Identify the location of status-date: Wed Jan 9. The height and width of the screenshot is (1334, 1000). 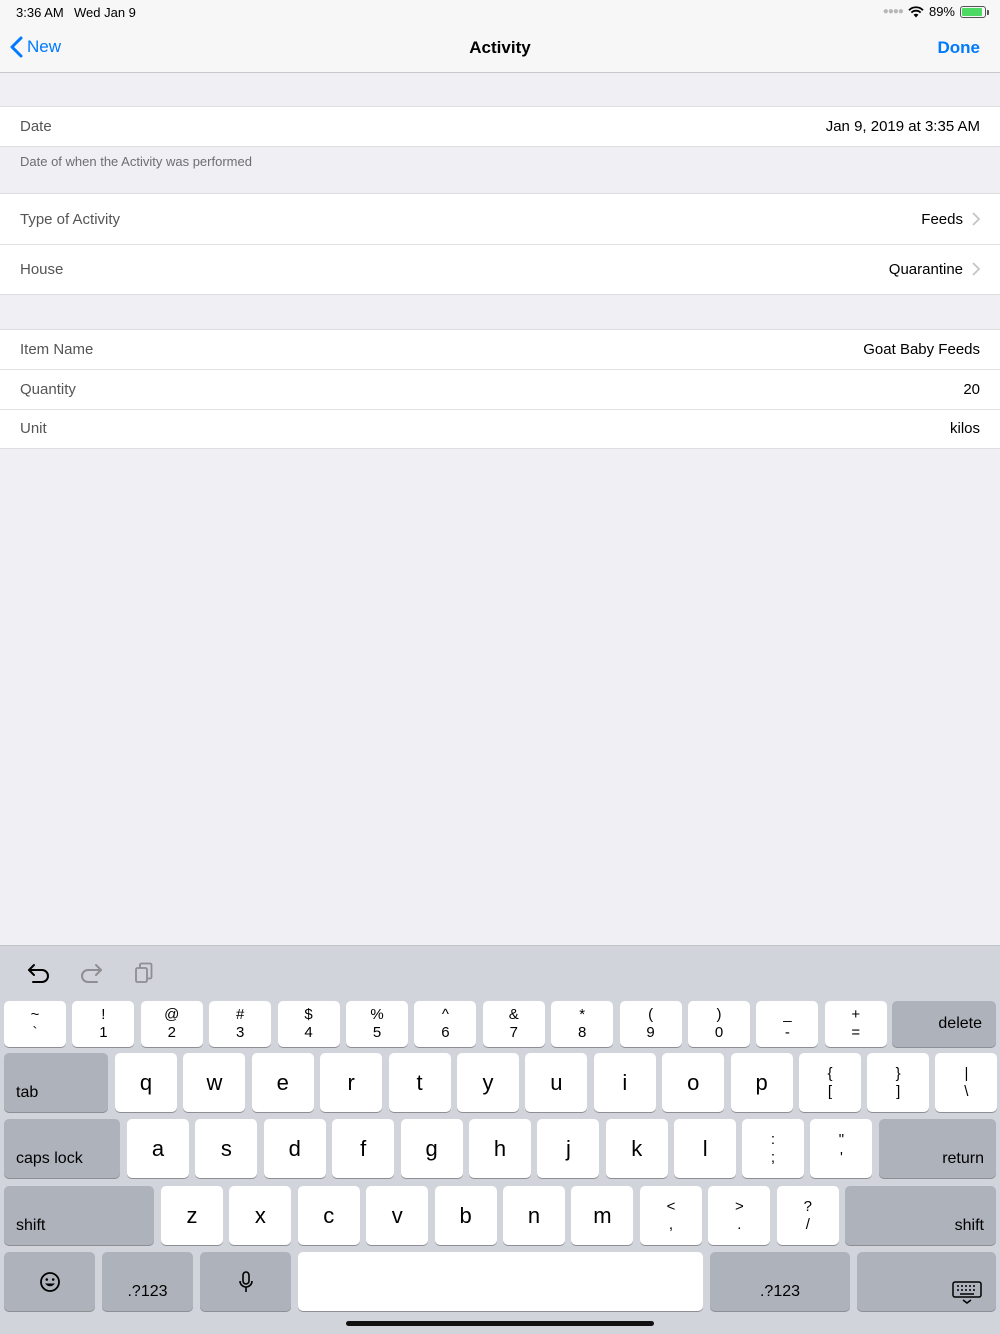
(105, 12).